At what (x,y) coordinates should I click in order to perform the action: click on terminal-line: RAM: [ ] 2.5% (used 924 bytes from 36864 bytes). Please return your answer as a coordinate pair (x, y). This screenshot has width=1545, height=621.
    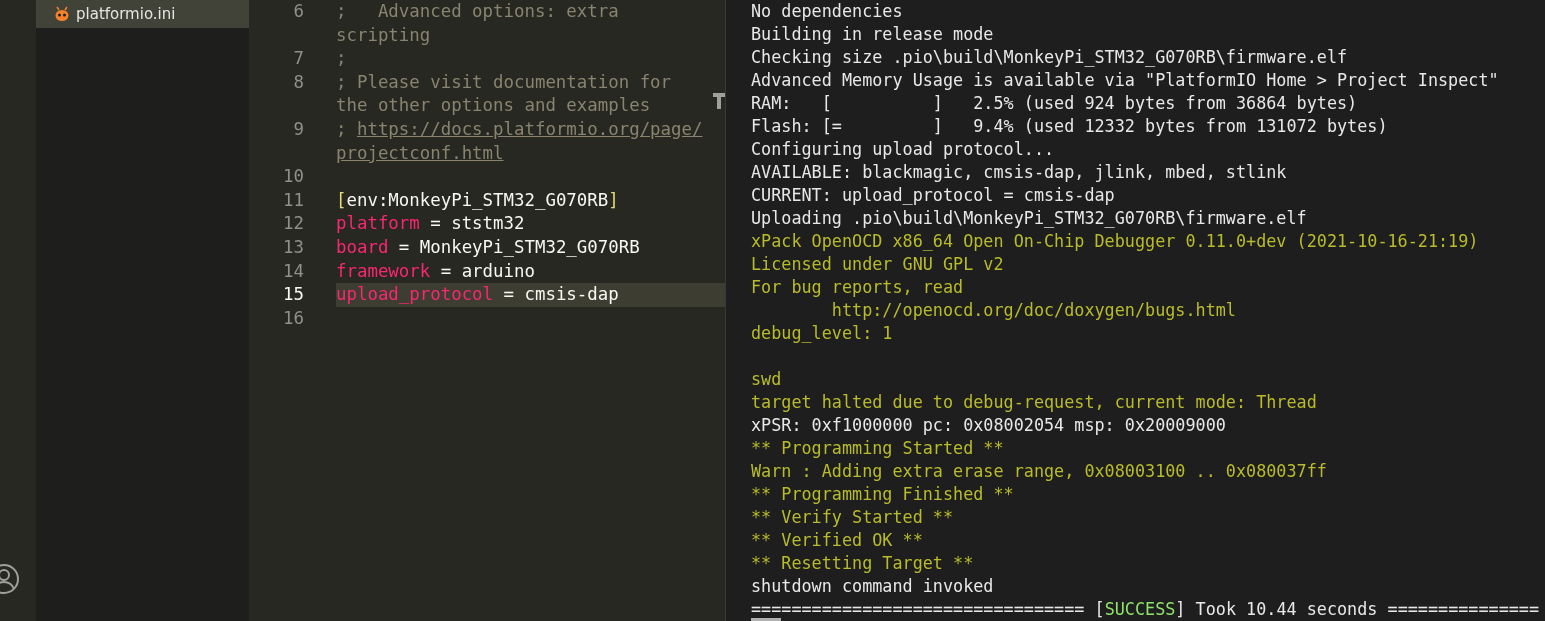
    Looking at the image, I should click on (1054, 103).